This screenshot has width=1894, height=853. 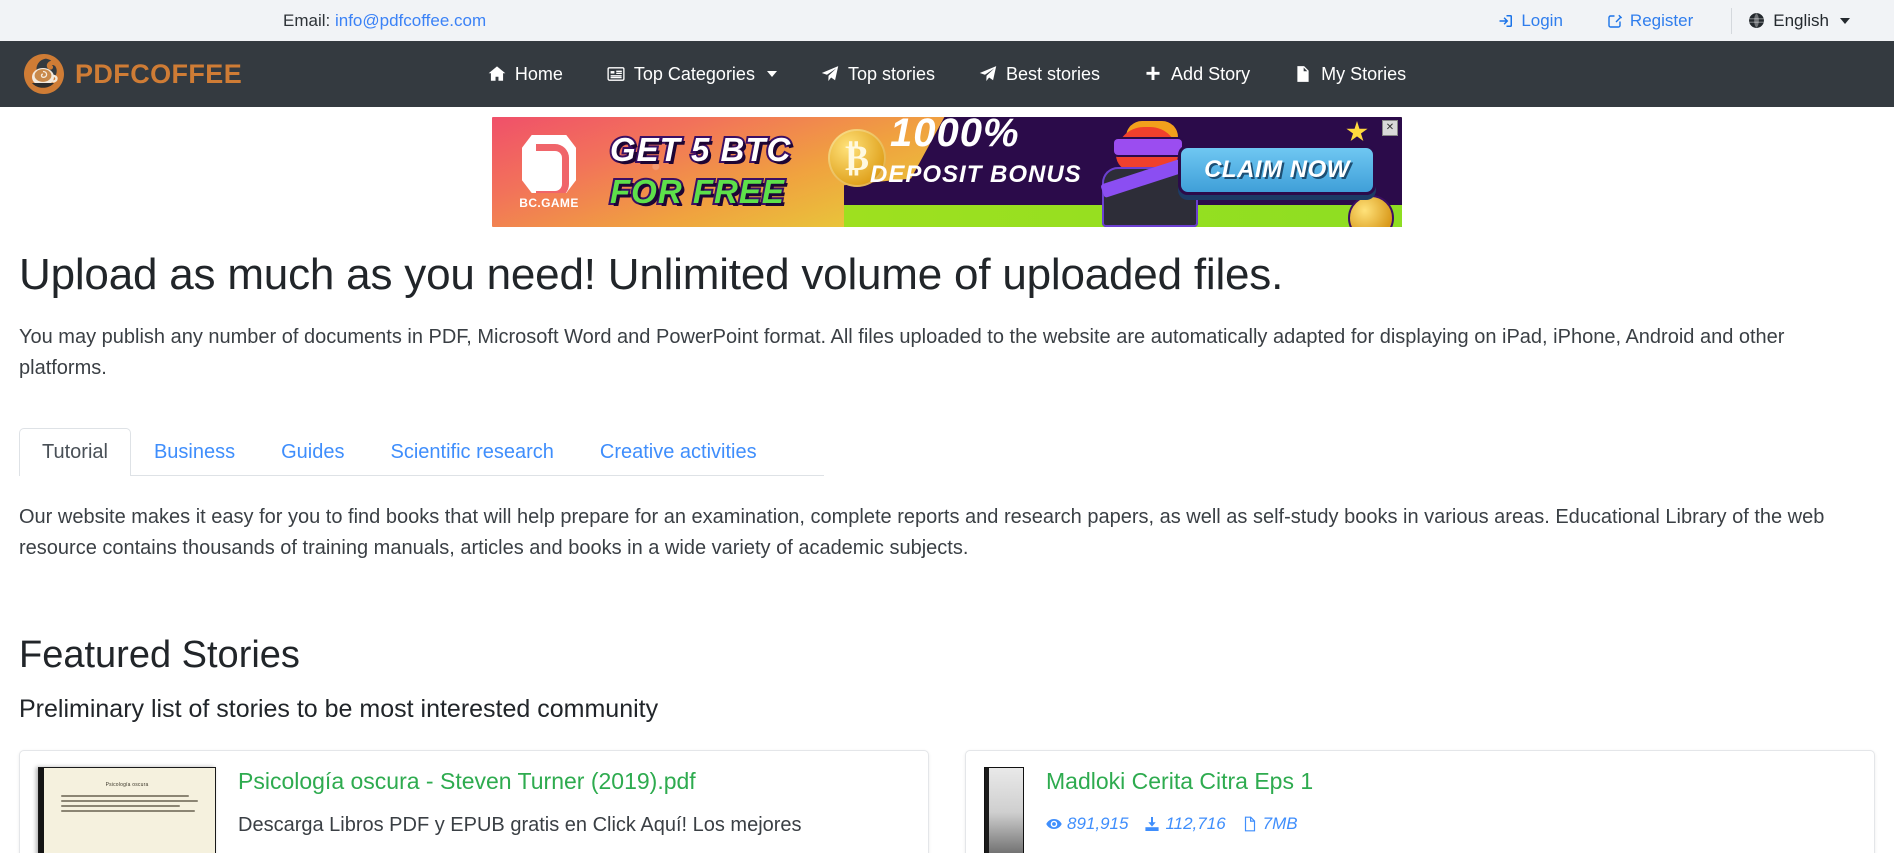 I want to click on nav-label: Top stories, so click(x=891, y=73).